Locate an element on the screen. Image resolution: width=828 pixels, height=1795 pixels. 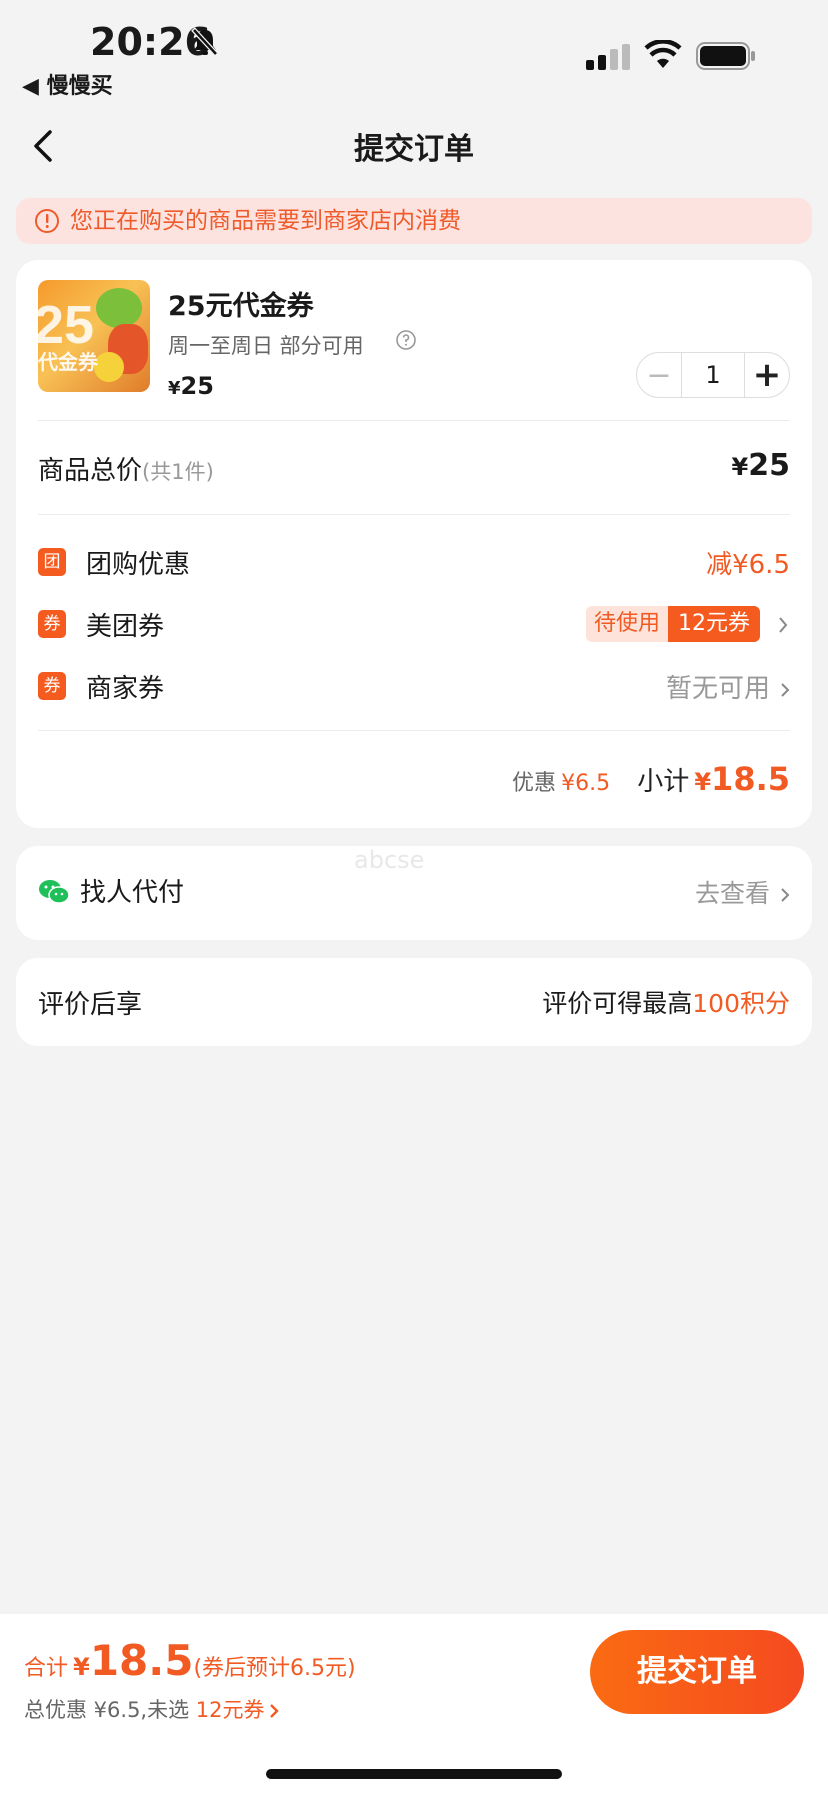
group-badge-icon: 团 is located at coordinates (52, 562).